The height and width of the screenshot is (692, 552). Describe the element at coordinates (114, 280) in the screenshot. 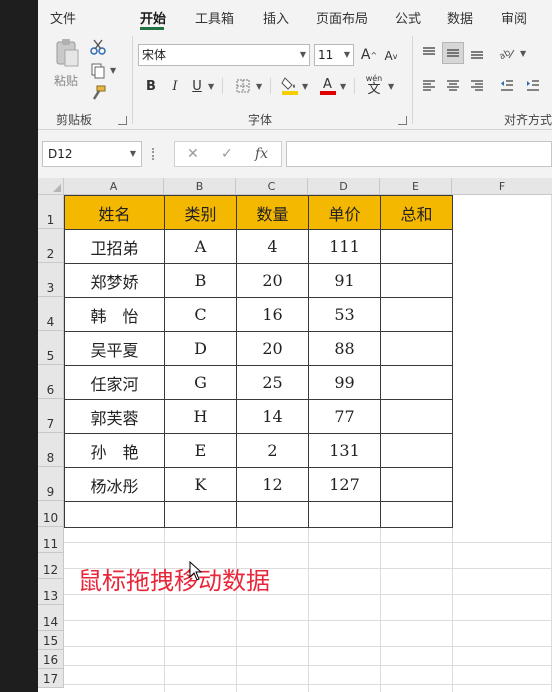

I see `cell: 郑梦娇` at that location.